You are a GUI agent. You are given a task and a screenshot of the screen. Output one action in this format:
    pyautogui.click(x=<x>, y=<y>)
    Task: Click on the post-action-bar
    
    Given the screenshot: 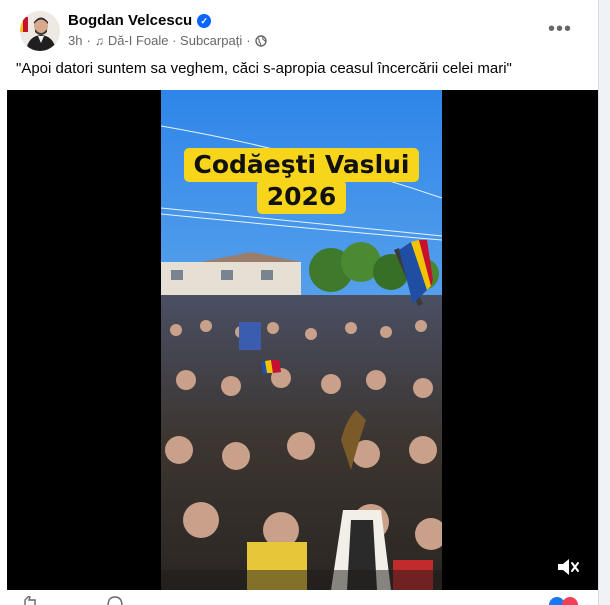 What is the action you would take?
    pyautogui.click(x=299, y=597)
    